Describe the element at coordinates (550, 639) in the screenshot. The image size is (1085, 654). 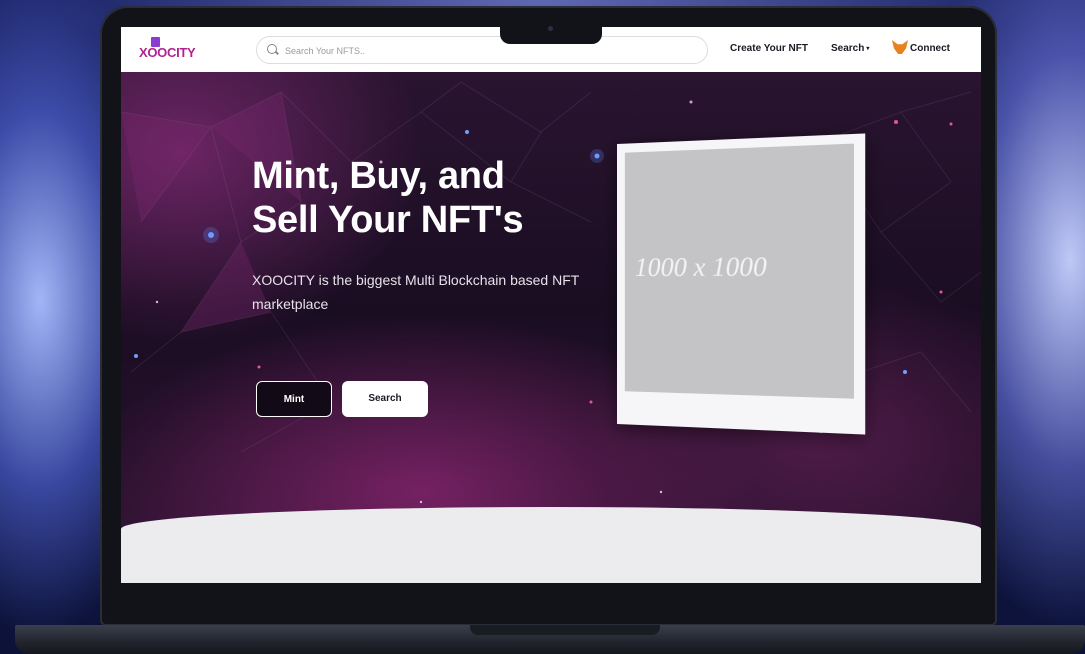
I see `laptop-base` at that location.